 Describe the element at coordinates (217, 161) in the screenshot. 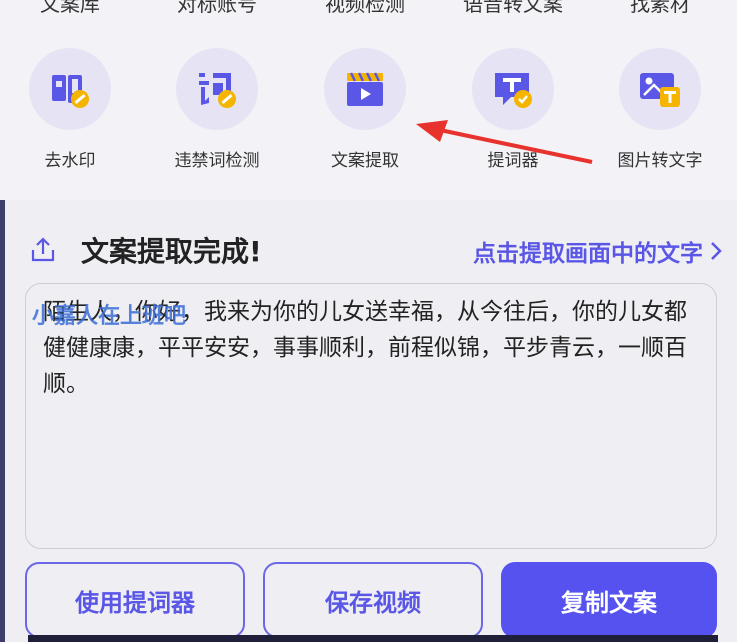

I see `tool-label: 违禁词检测` at that location.